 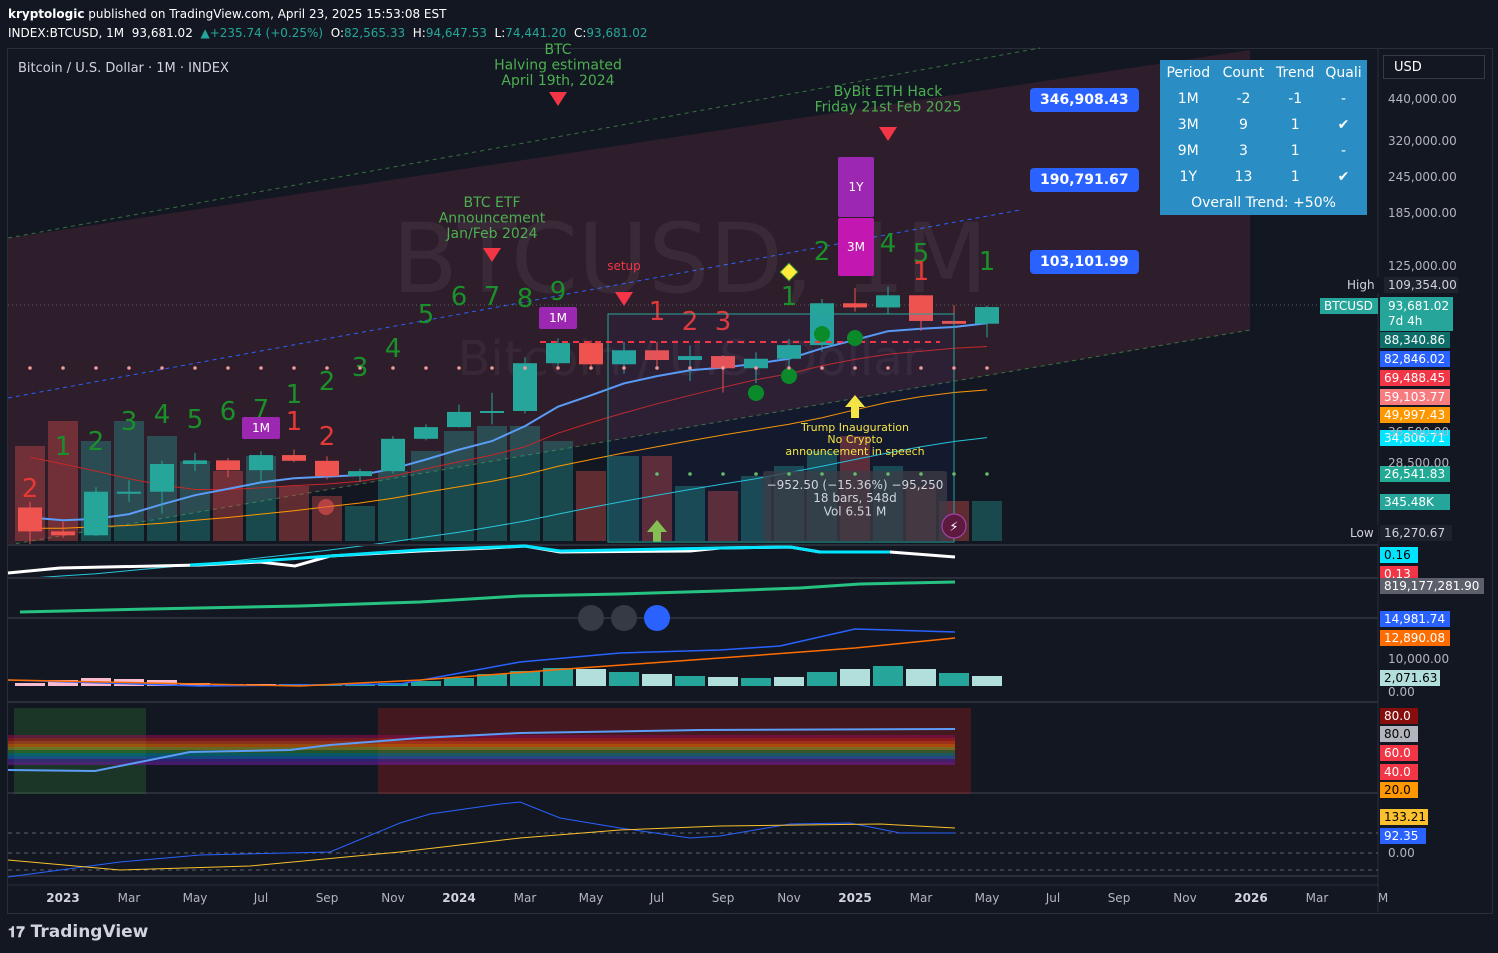 I want to click on price-tick: 125,000.00, so click(x=1422, y=266).